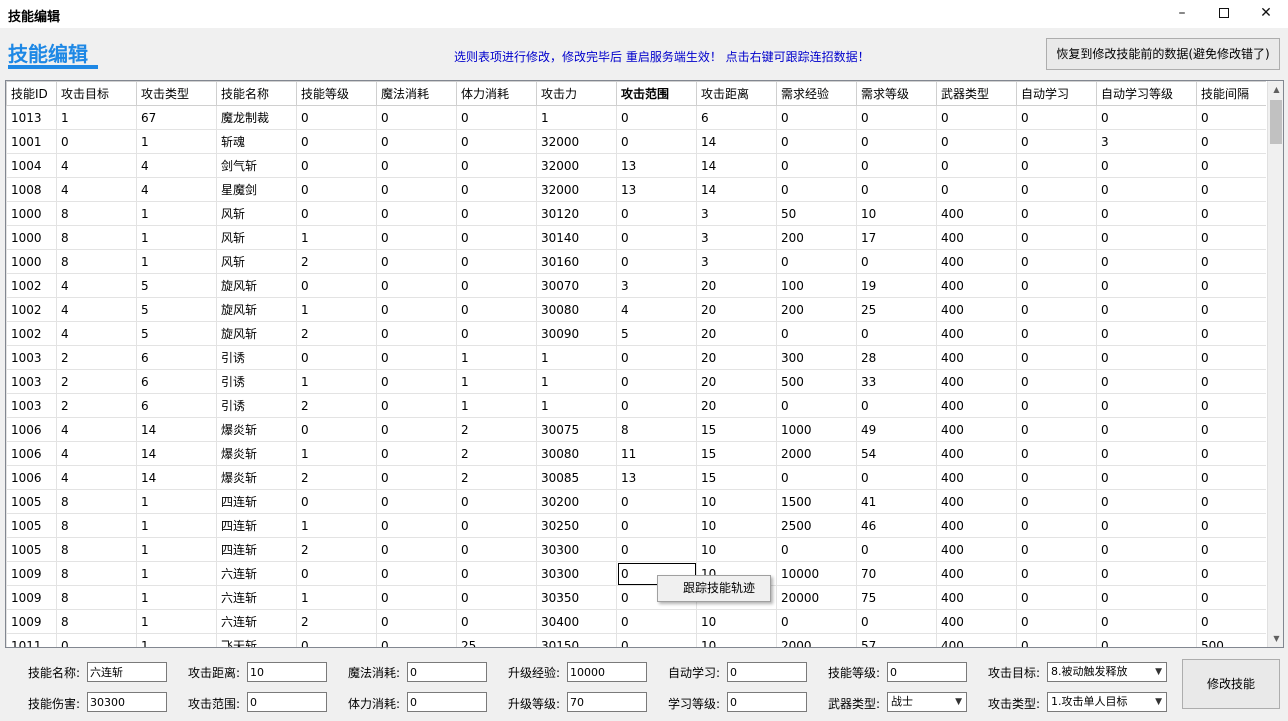 The height and width of the screenshot is (721, 1288). Describe the element at coordinates (816, 309) in the screenshot. I see `table-cell: 200` at that location.